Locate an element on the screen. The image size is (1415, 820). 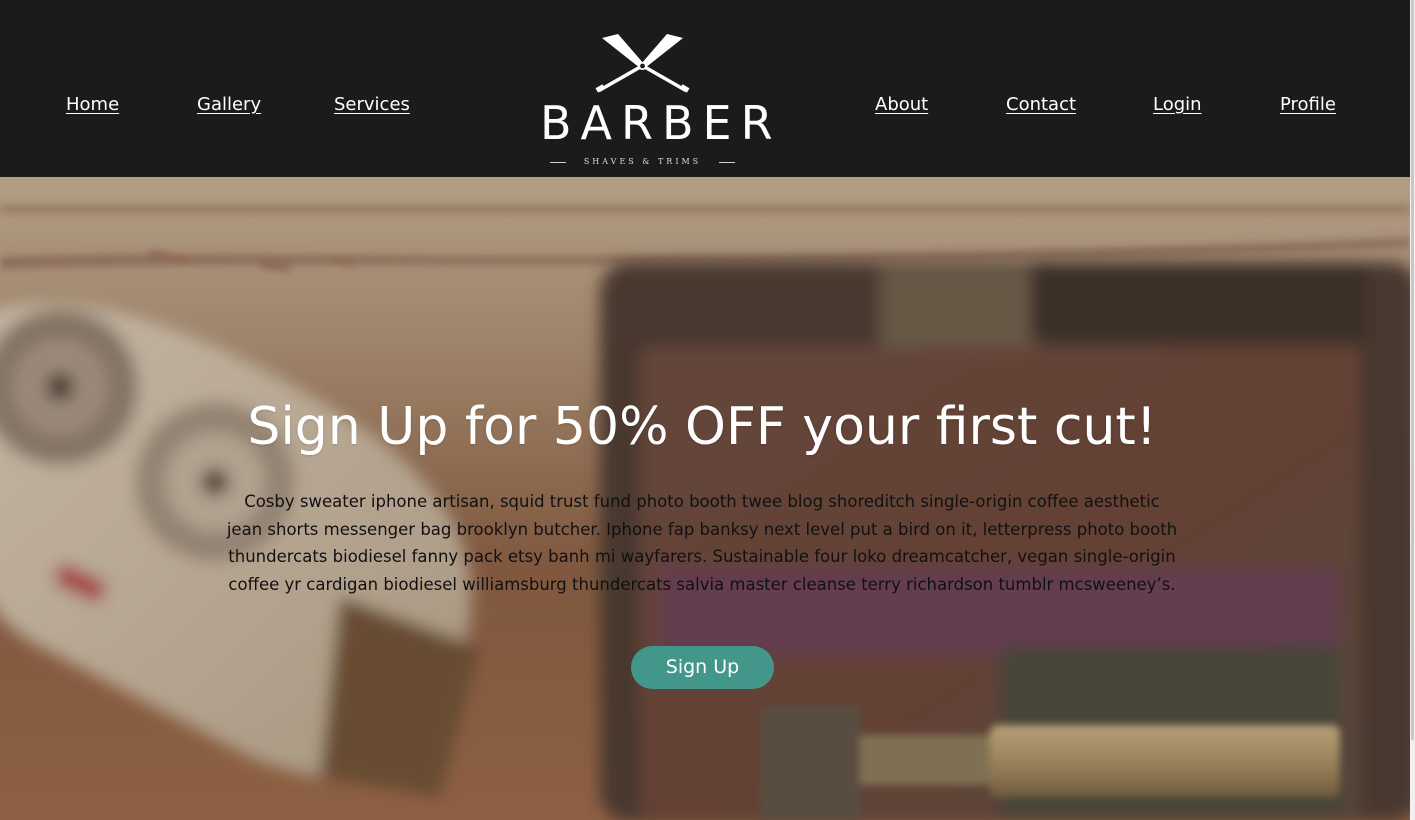
barber-logo: BARBER SHAVES & TRIMS is located at coordinates (661, 100).